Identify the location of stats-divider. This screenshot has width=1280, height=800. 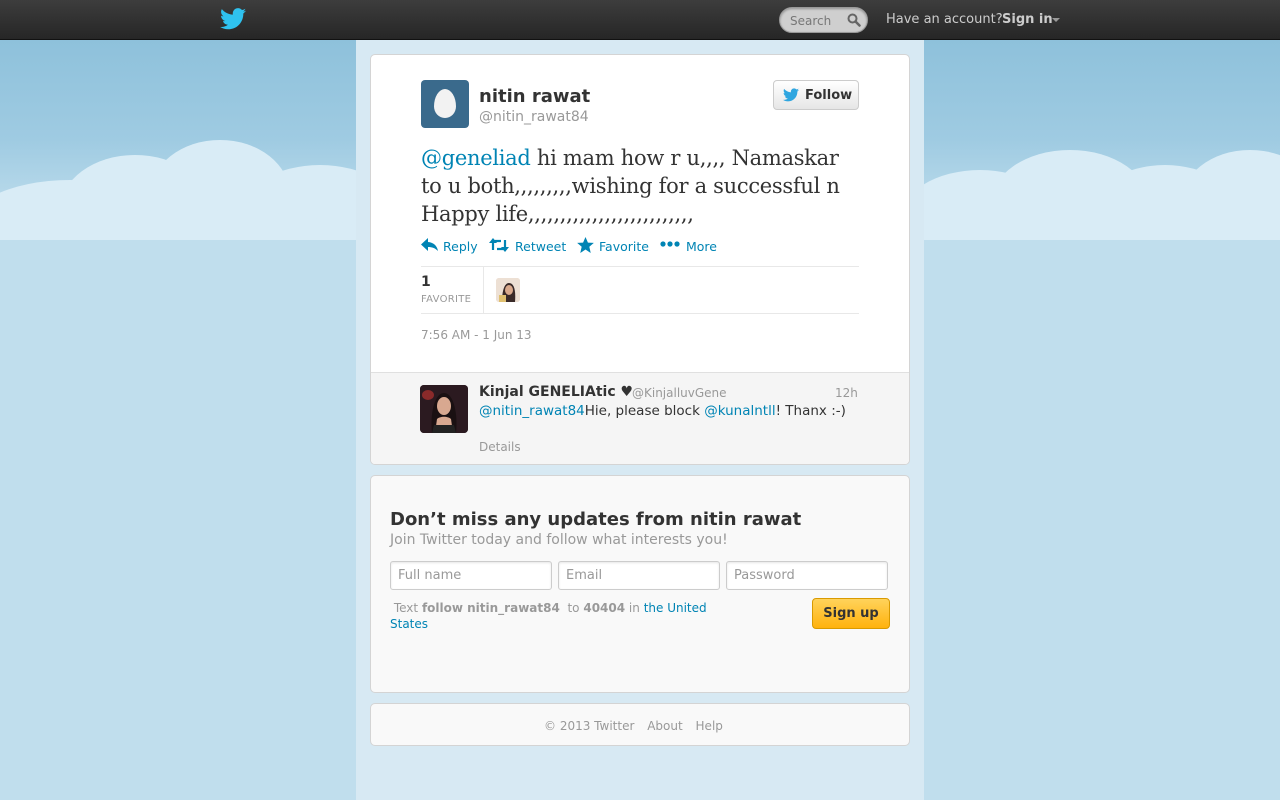
(483, 290).